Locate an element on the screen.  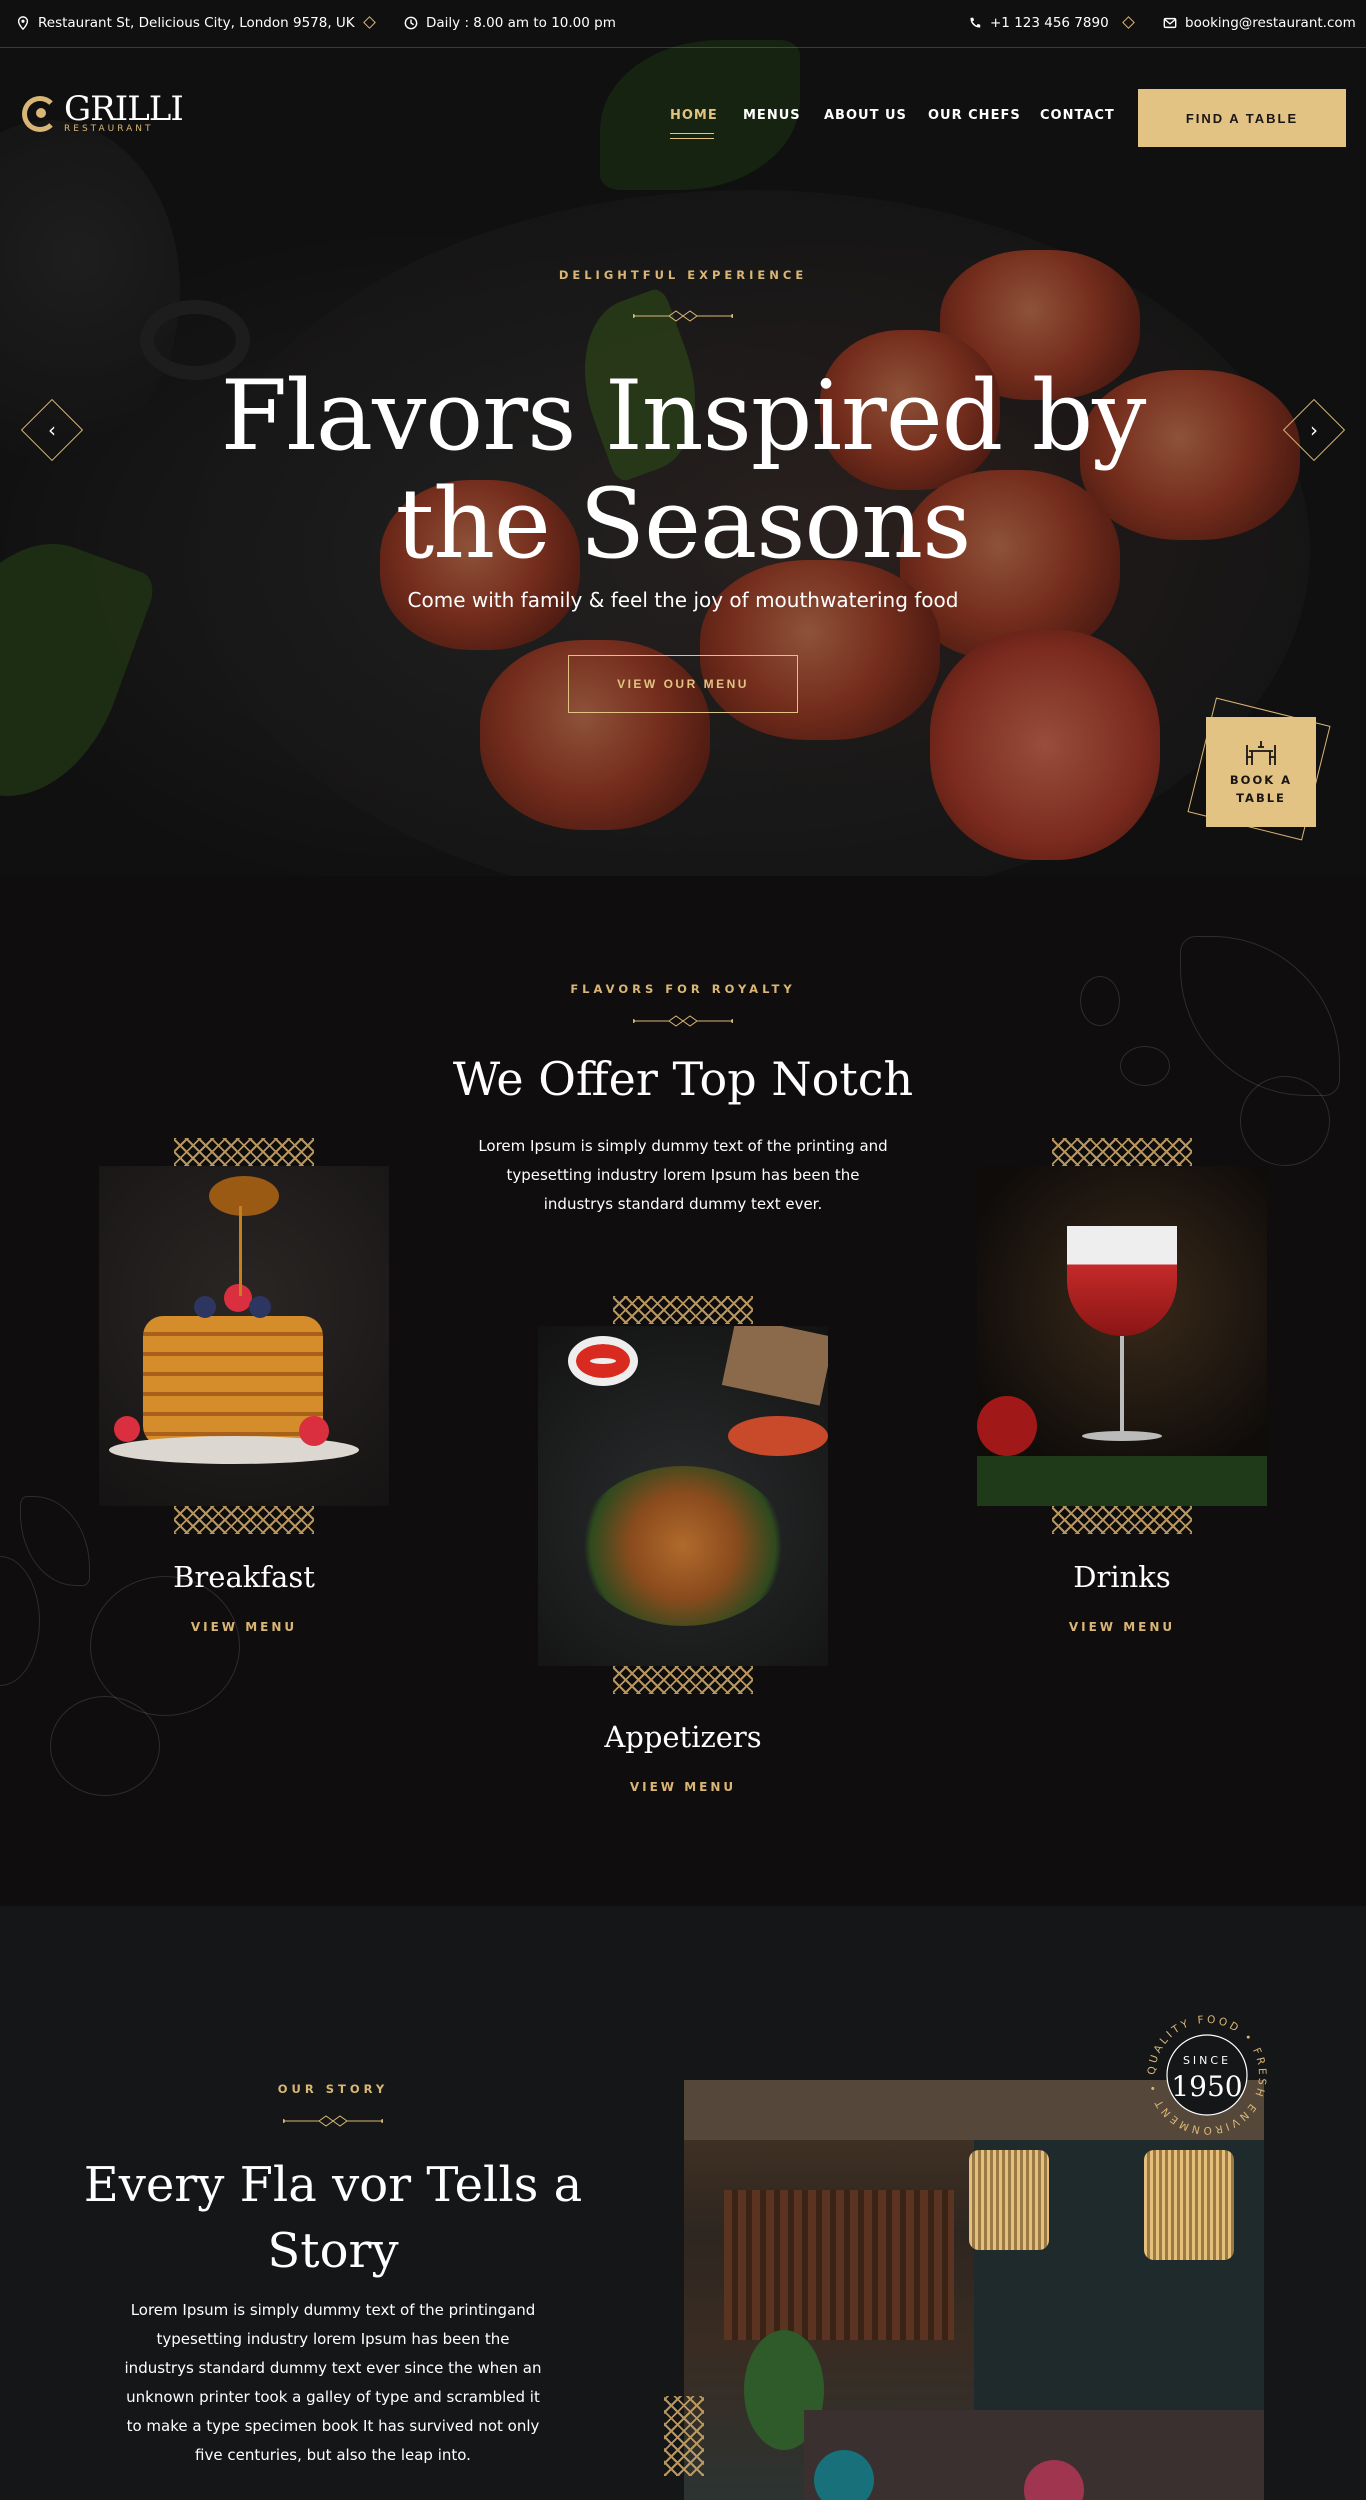
offer-title: We Offer Top Notch is located at coordinates (683, 1079).